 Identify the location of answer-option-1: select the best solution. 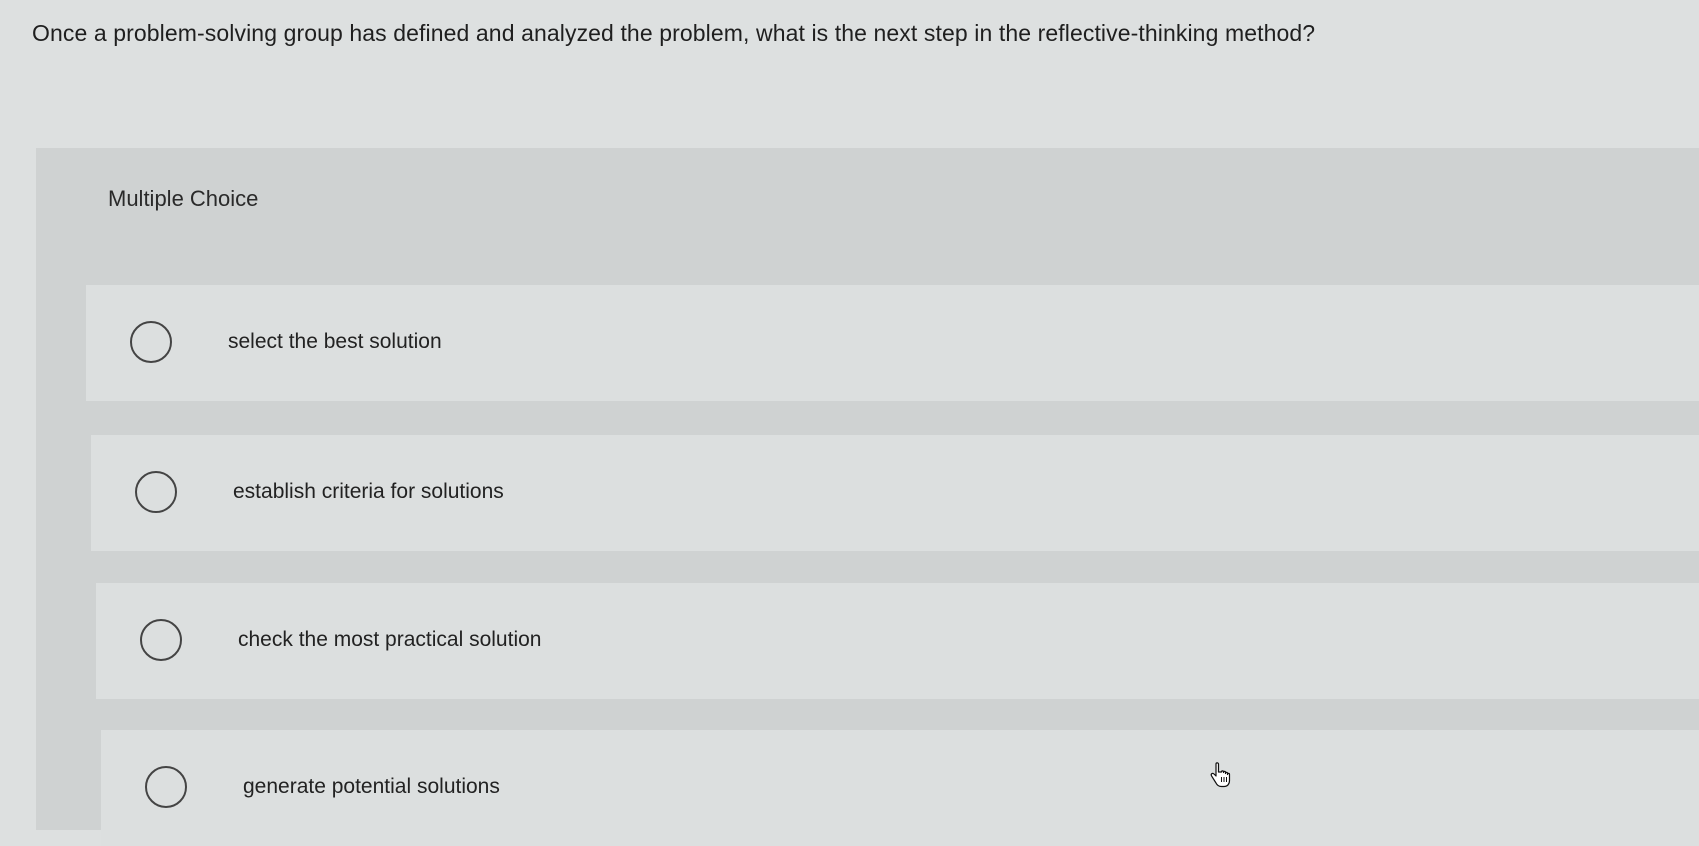
(892, 343).